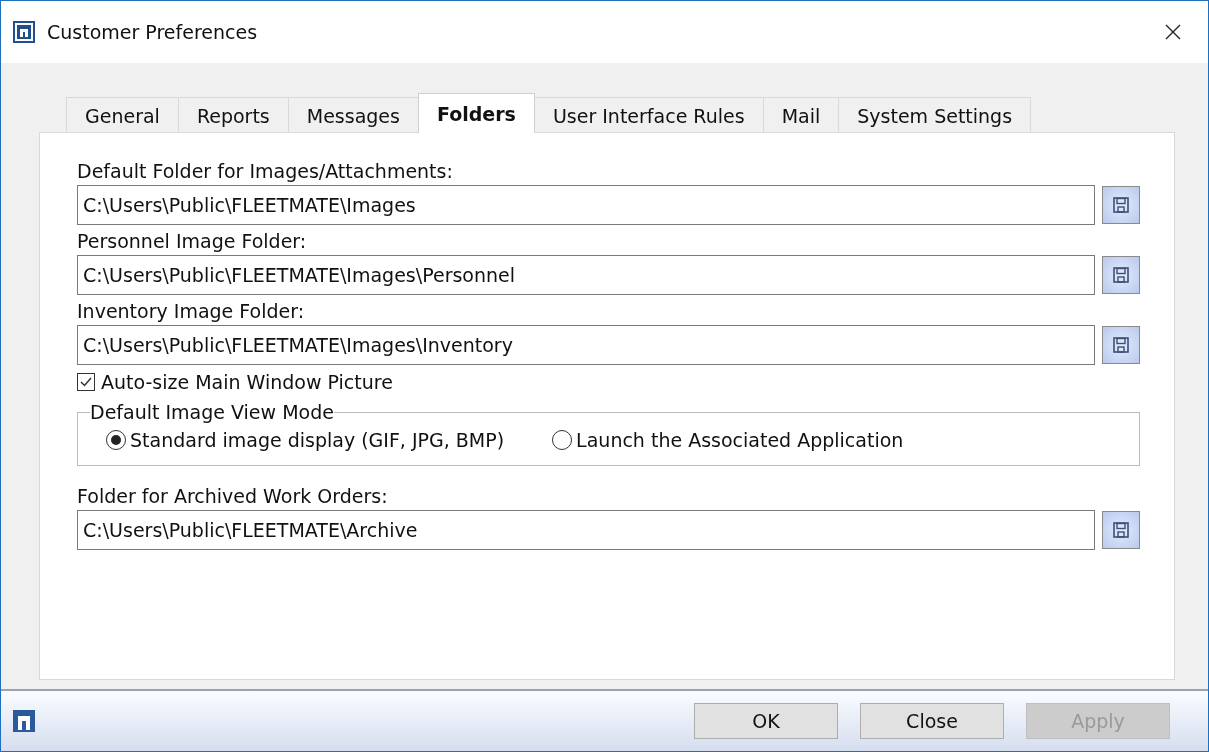 This screenshot has height=752, width=1209. What do you see at coordinates (586, 275) in the screenshot?
I see `folder-path-field: C:\Users\Public\FLEETMATE\Images\Personnel` at bounding box center [586, 275].